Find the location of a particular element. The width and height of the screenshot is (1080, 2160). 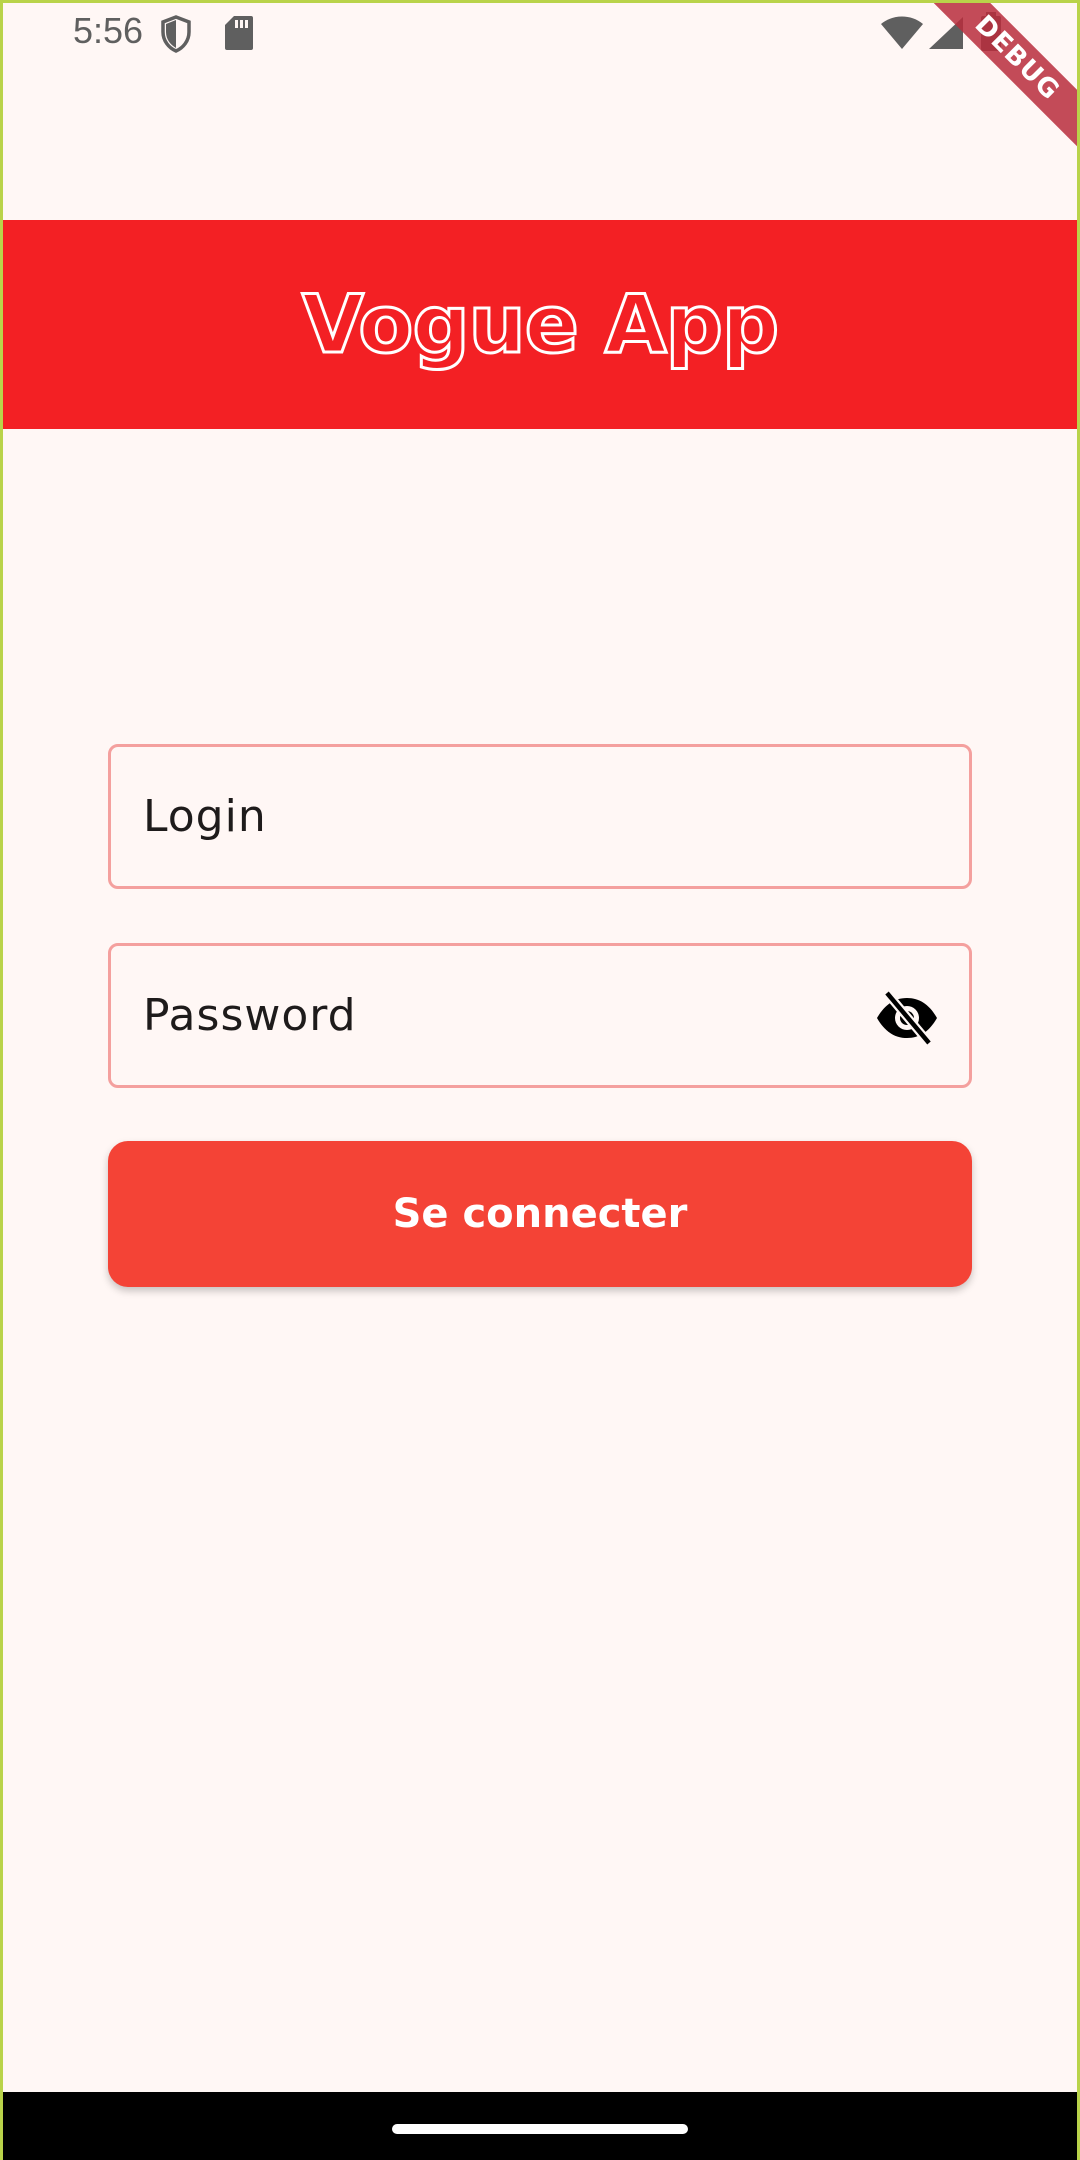

login-field: Login is located at coordinates (540, 816).